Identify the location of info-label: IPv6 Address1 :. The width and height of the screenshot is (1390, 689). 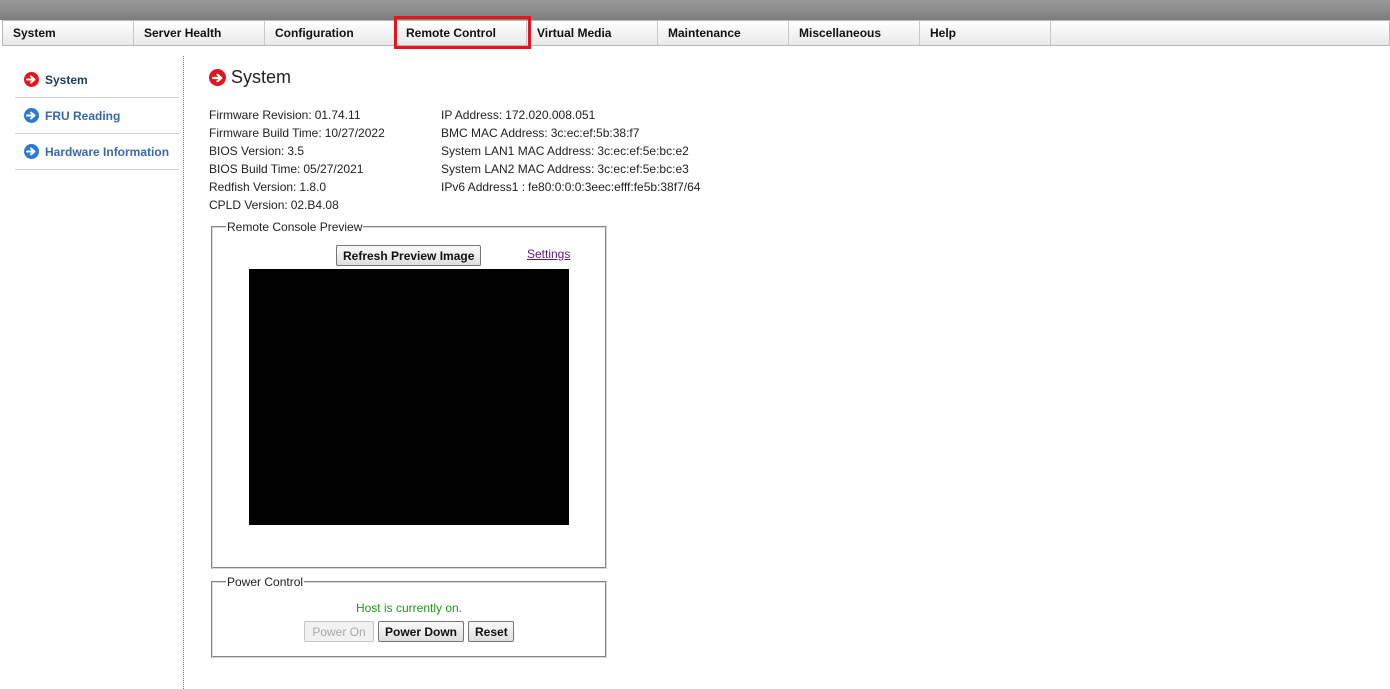
(483, 187).